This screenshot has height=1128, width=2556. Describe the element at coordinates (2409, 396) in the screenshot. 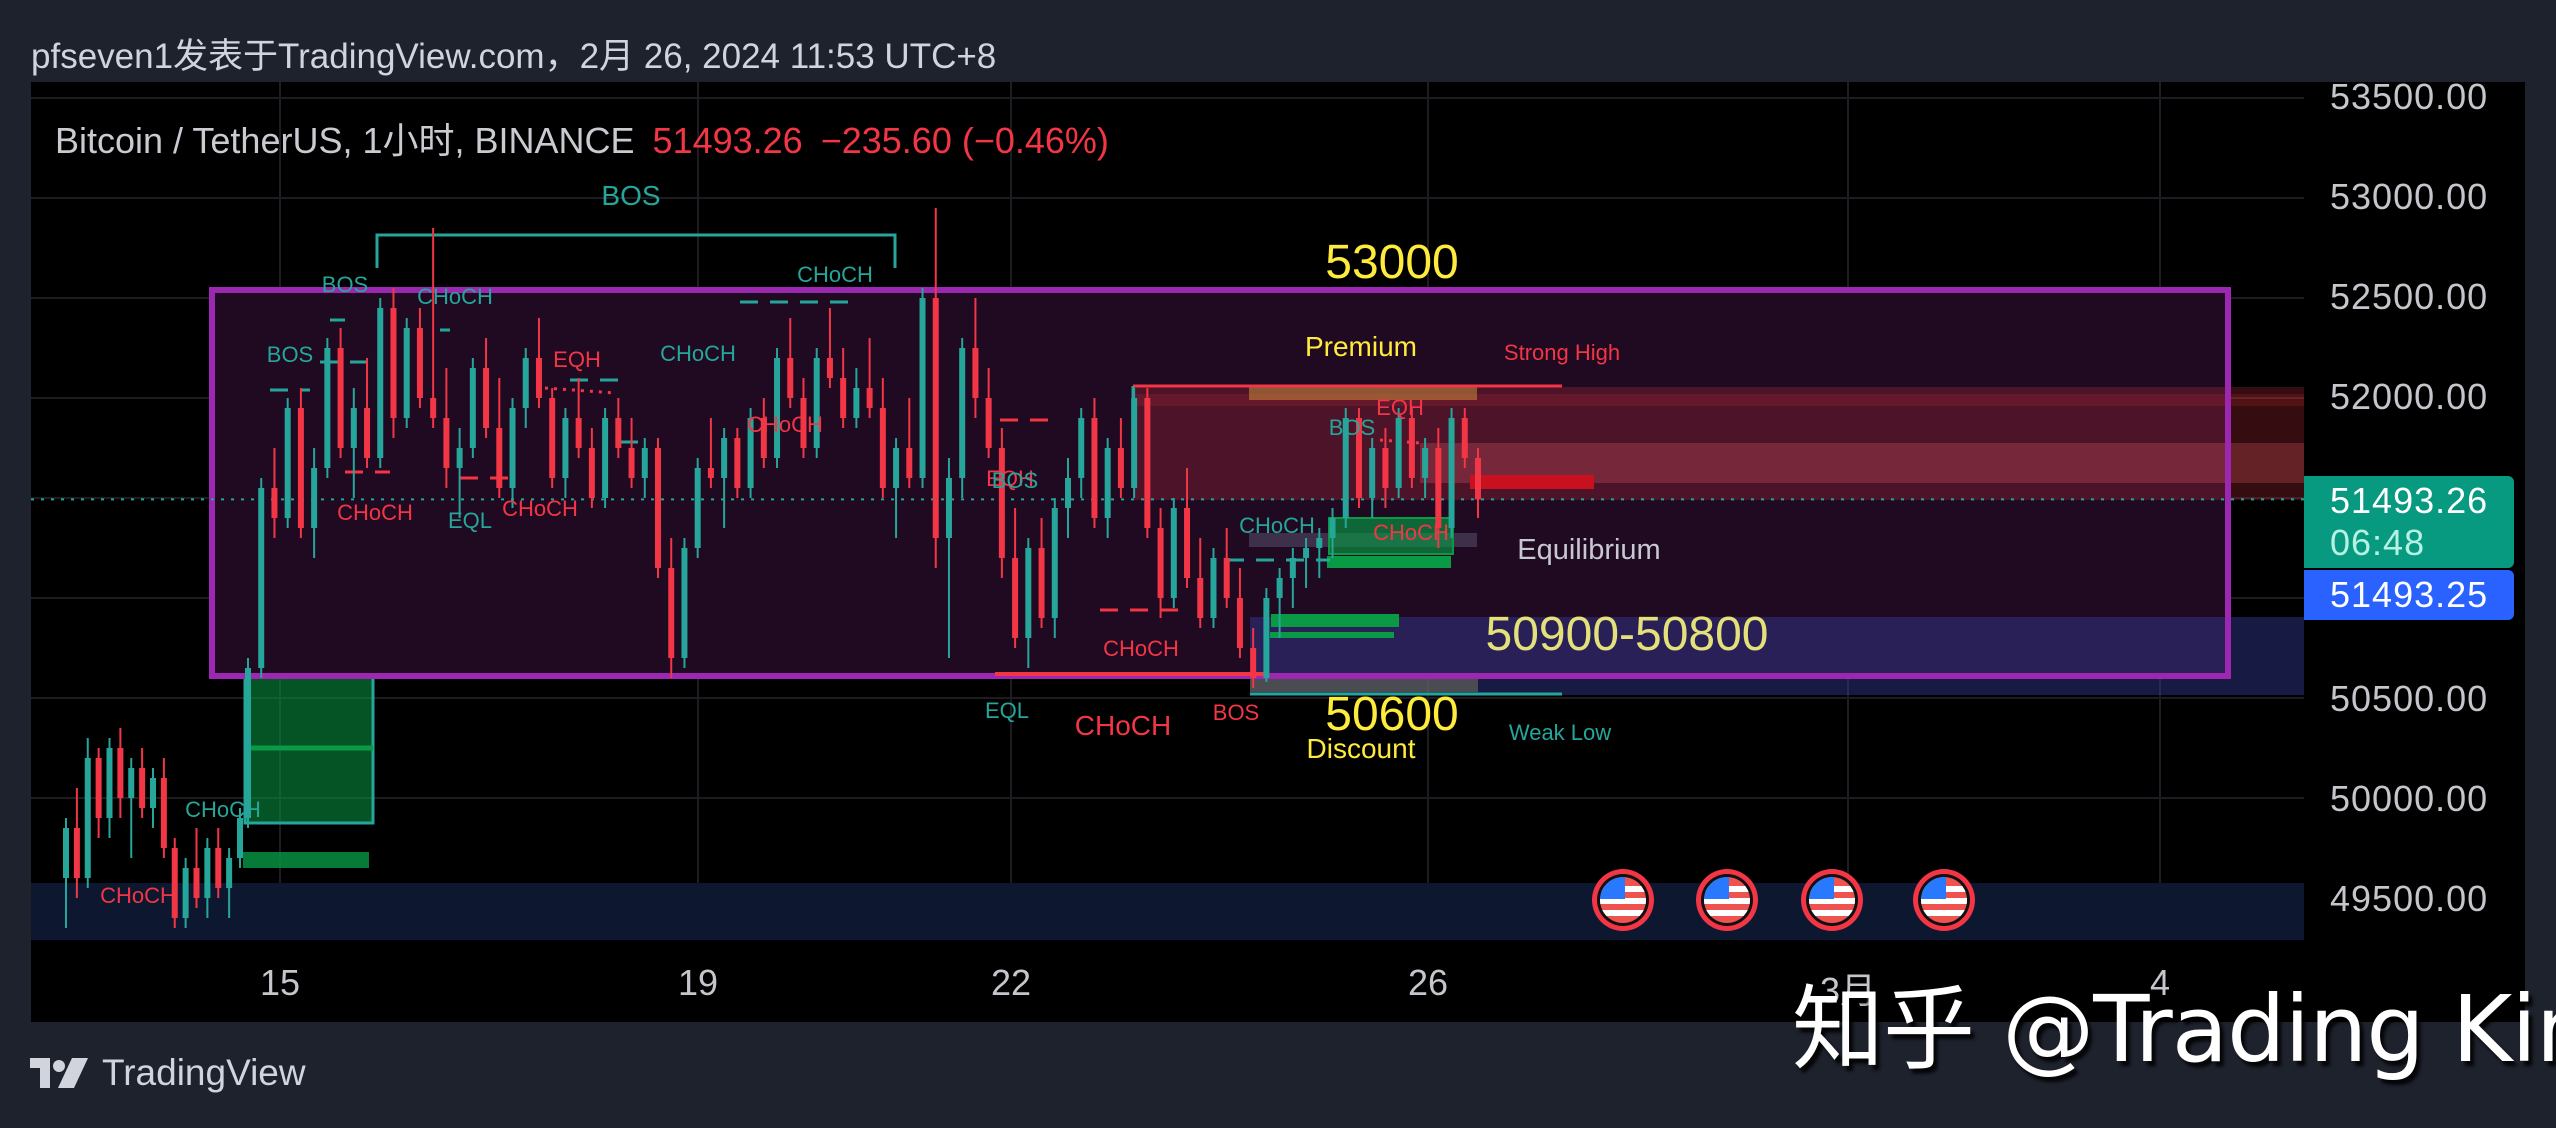

I see `price-axis-label: 52000.00` at that location.